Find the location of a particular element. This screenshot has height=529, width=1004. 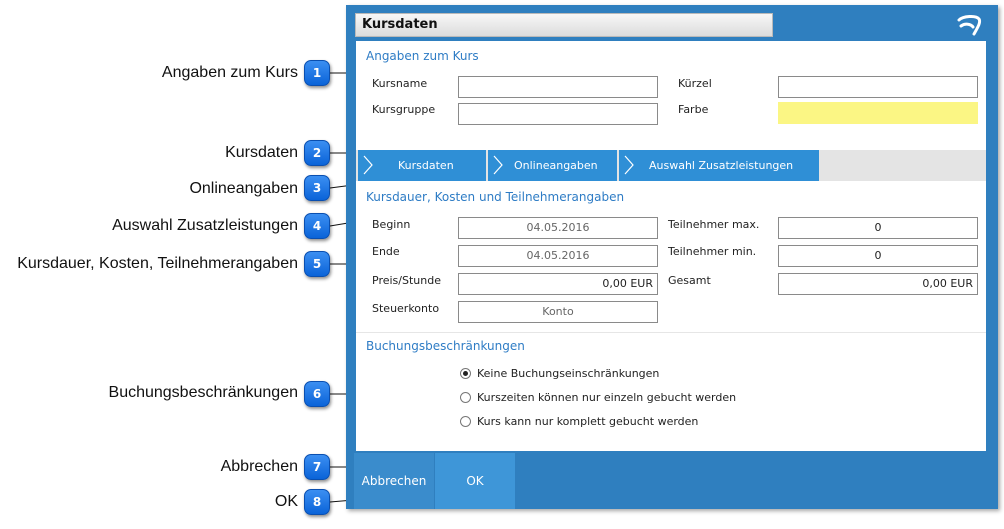

teilnehmer-max-field: 0 is located at coordinates (878, 228).